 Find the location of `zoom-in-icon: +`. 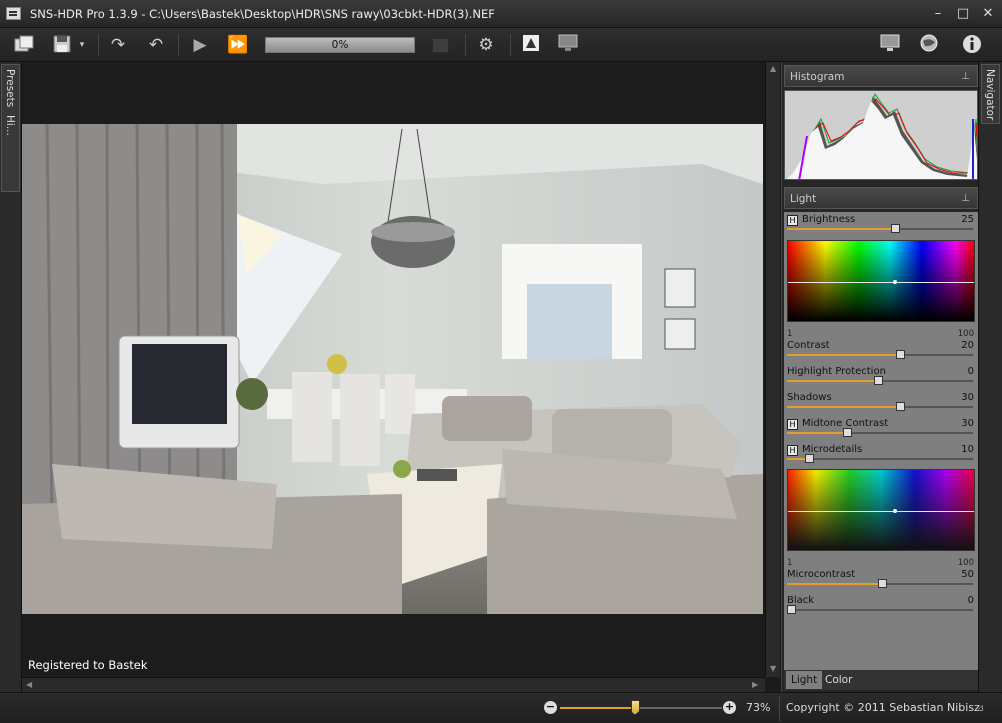

zoom-in-icon: + is located at coordinates (729, 707).